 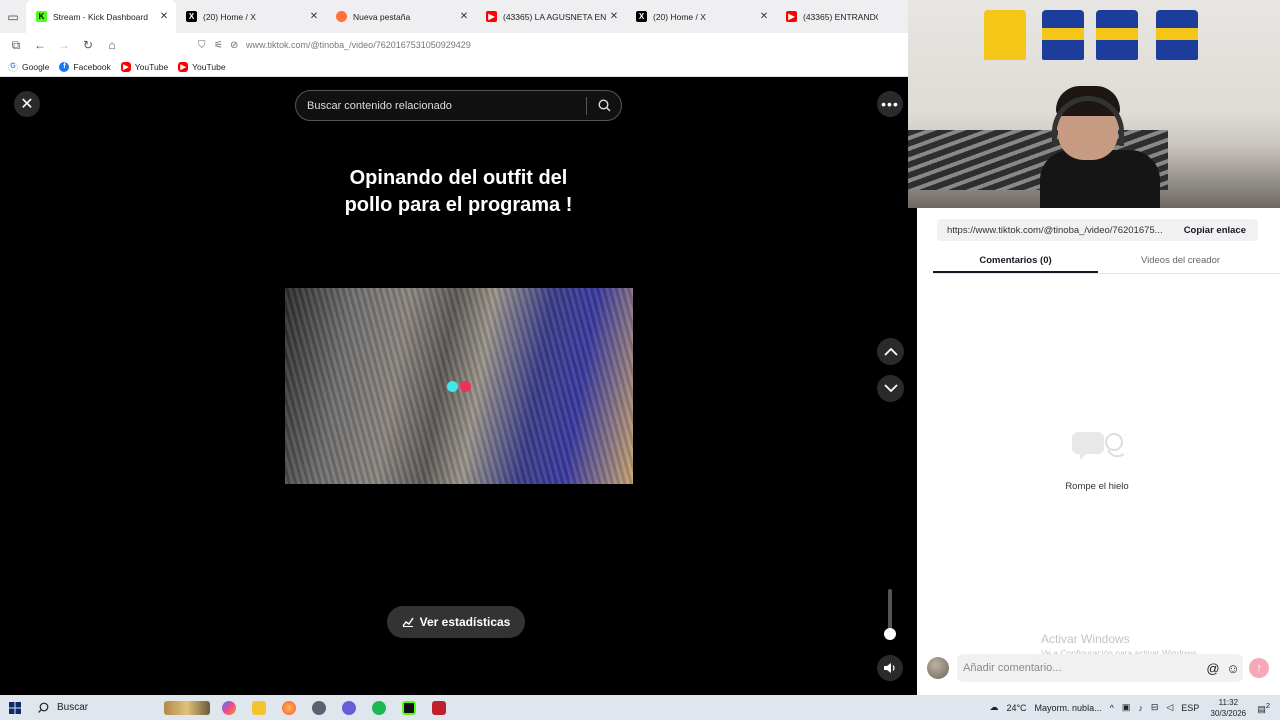 I want to click on streamer, so click(x=1100, y=147).